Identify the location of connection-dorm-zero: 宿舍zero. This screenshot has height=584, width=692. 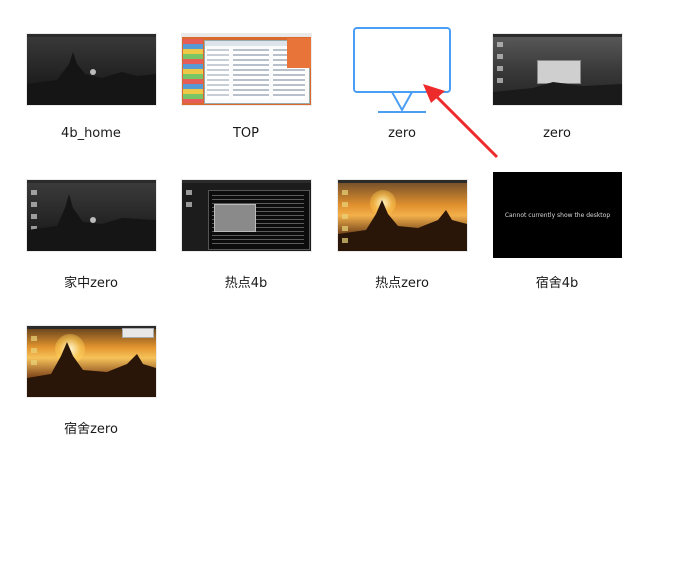
(91, 386).